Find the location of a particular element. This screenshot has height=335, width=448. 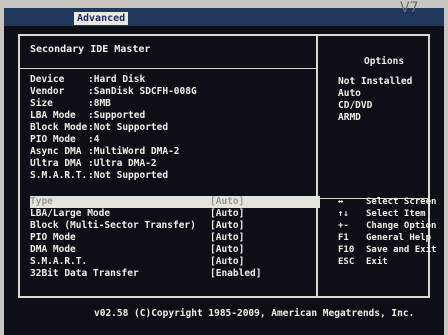

help-key: ↔ is located at coordinates (341, 202).